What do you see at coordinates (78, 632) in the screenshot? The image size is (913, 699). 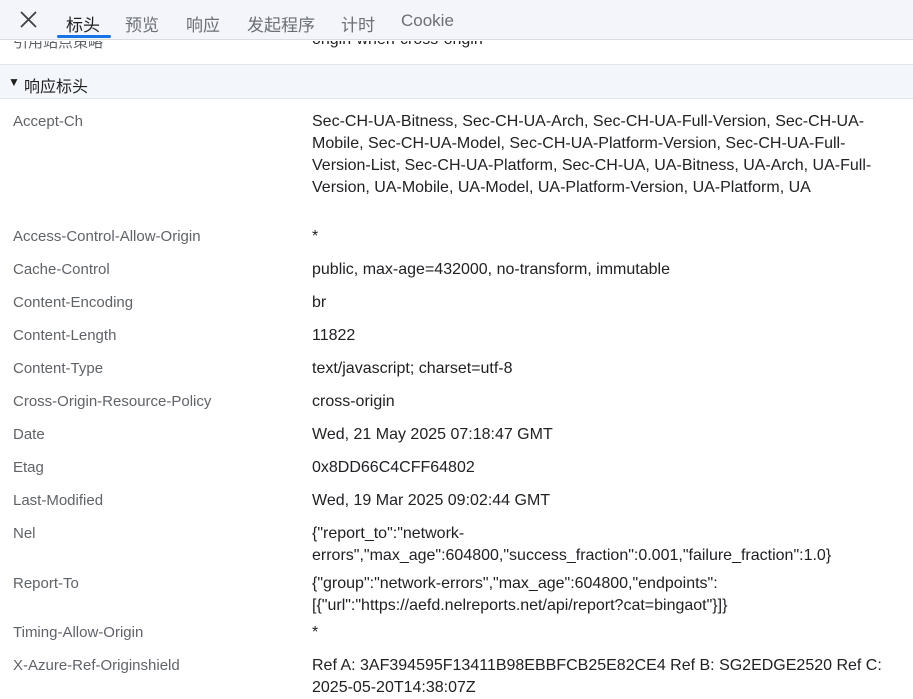 I see `header-name: Timing-Allow-Origin` at bounding box center [78, 632].